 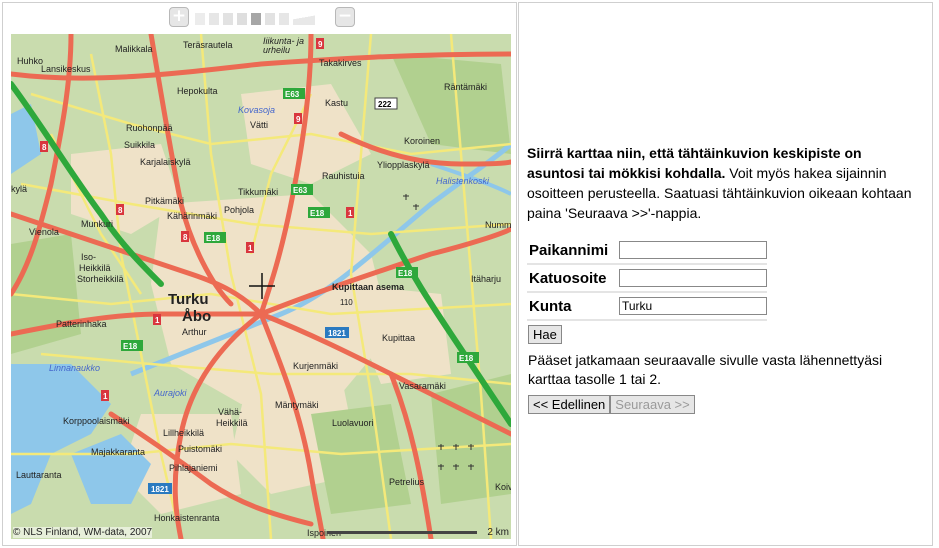 What do you see at coordinates (402, 532) in the screenshot?
I see `scale-bar` at bounding box center [402, 532].